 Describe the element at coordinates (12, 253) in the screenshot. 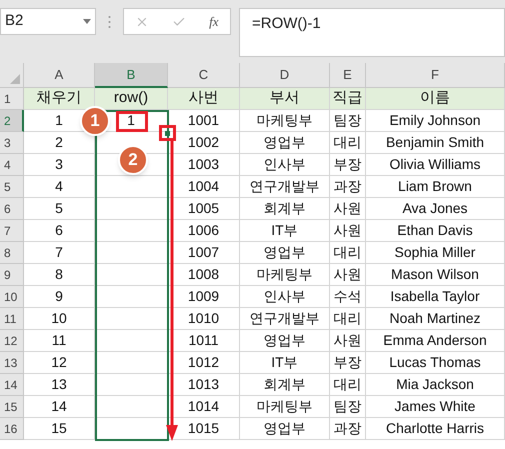

I see `row-header: 8` at that location.